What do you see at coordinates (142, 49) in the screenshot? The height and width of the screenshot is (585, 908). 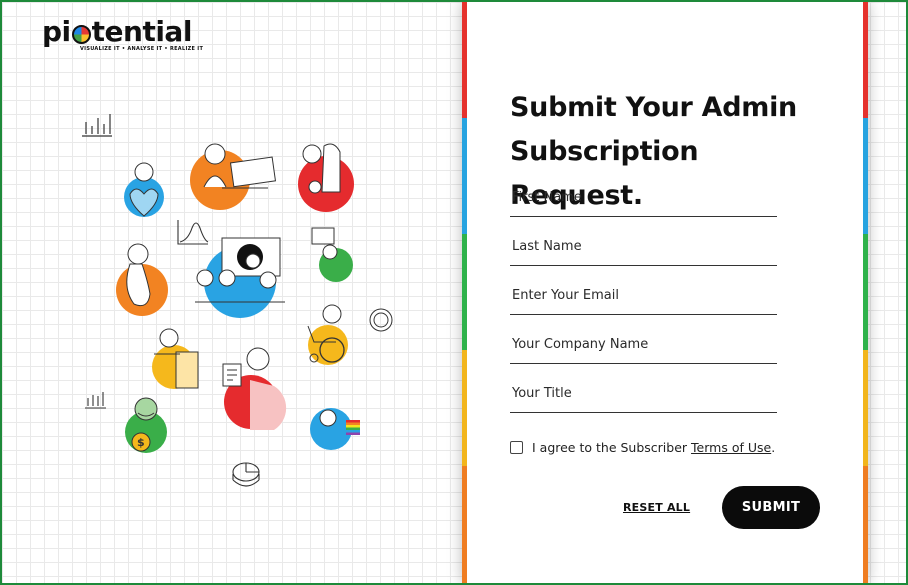 I see `brand-tagline: VISUALIZE IT • ANALYSE IT • REALIZE IT` at bounding box center [142, 49].